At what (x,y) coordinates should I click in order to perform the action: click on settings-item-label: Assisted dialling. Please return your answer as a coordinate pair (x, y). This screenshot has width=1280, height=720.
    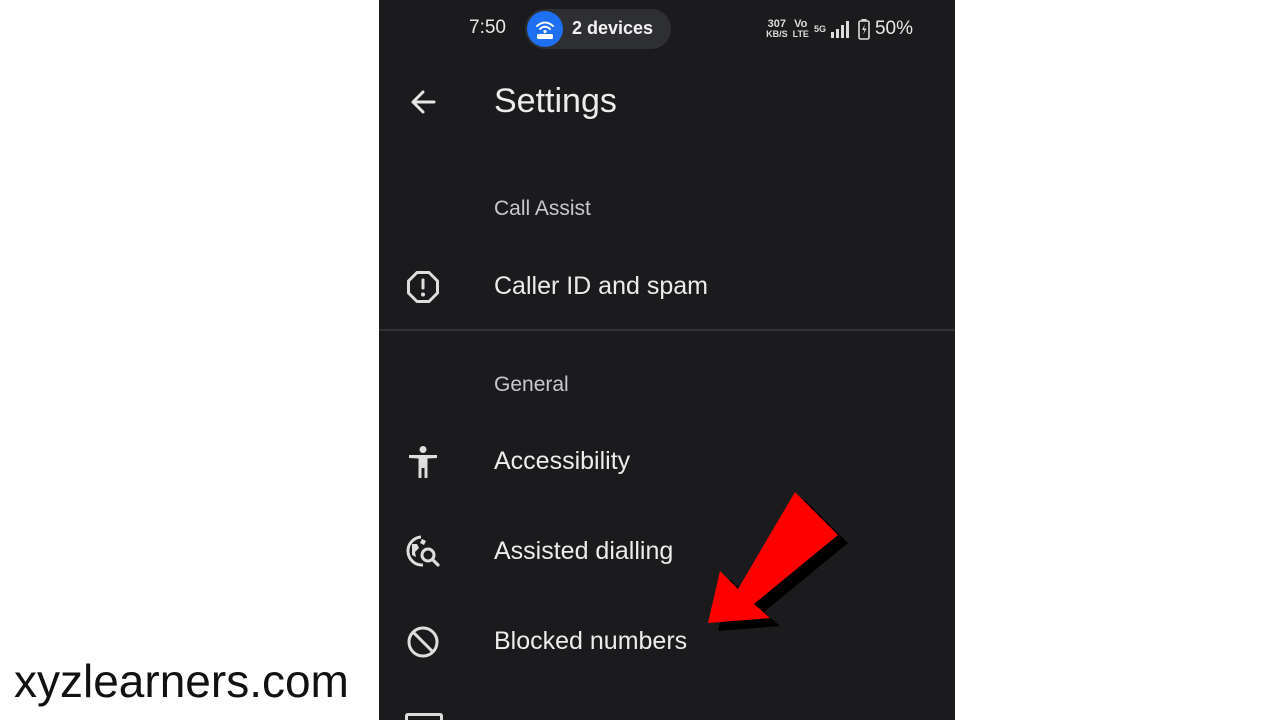
    Looking at the image, I should click on (584, 551).